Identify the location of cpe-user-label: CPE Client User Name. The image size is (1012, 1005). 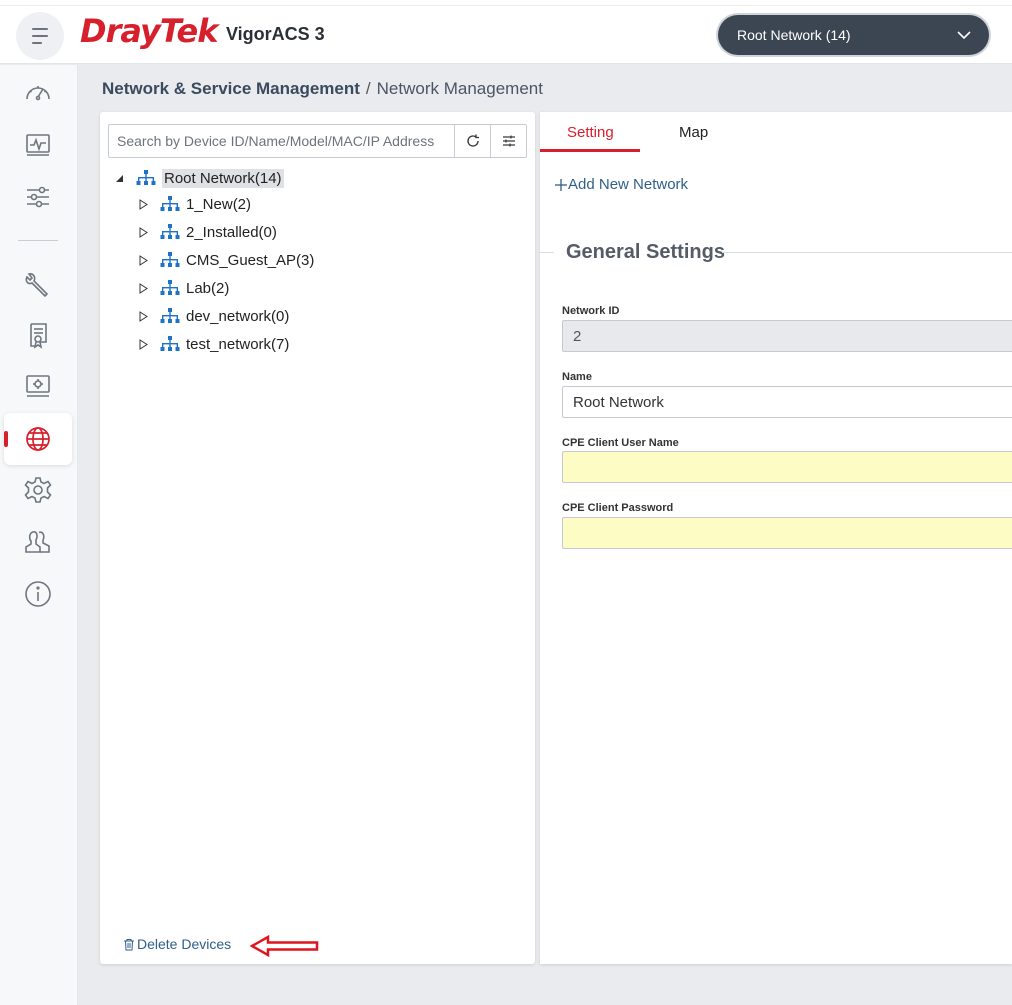
(620, 443).